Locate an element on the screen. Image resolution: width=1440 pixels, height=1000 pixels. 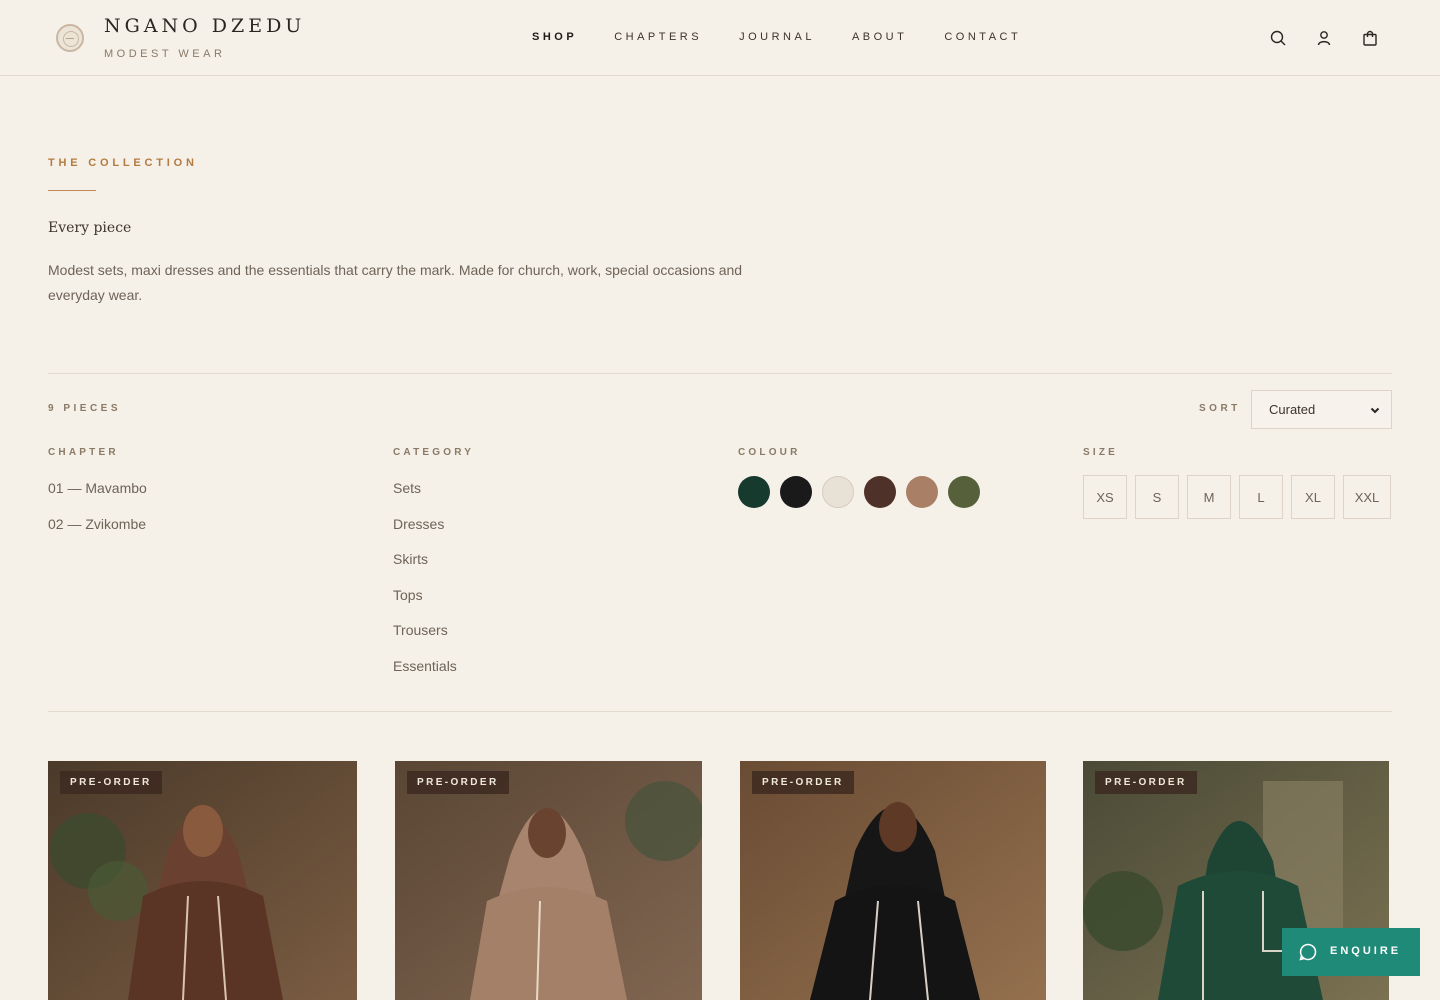
filter-size-title: SIZE is located at coordinates (1101, 452).